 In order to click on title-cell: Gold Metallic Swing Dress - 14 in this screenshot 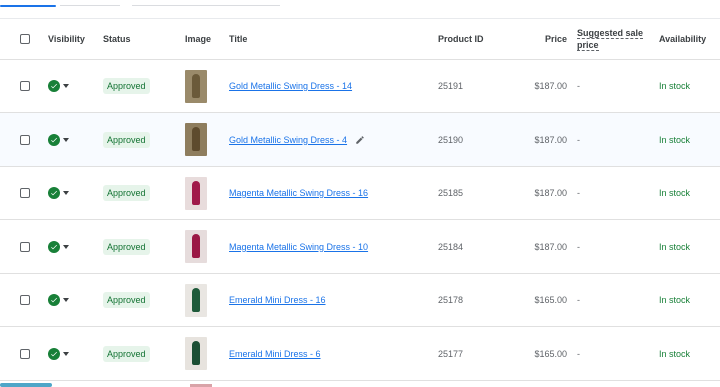, I will do `click(326, 86)`.